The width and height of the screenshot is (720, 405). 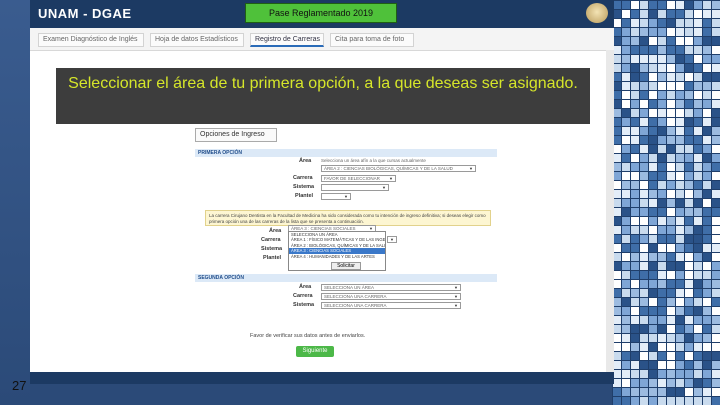 What do you see at coordinates (272, 249) in the screenshot?
I see `sistema-label-2: Sistema` at bounding box center [272, 249].